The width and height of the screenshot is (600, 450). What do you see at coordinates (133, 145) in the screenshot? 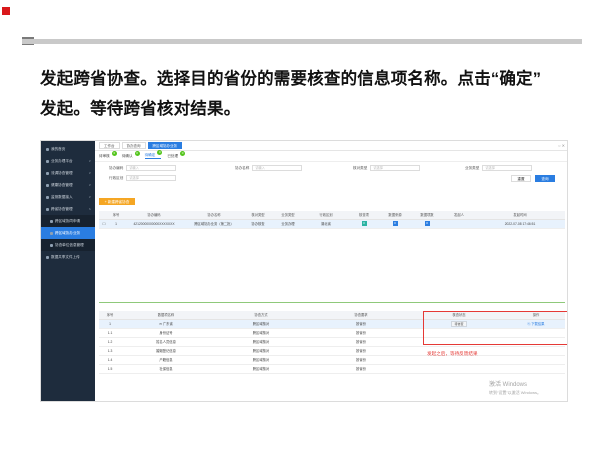
I see `tab-query: 协办查询` at bounding box center [133, 145].